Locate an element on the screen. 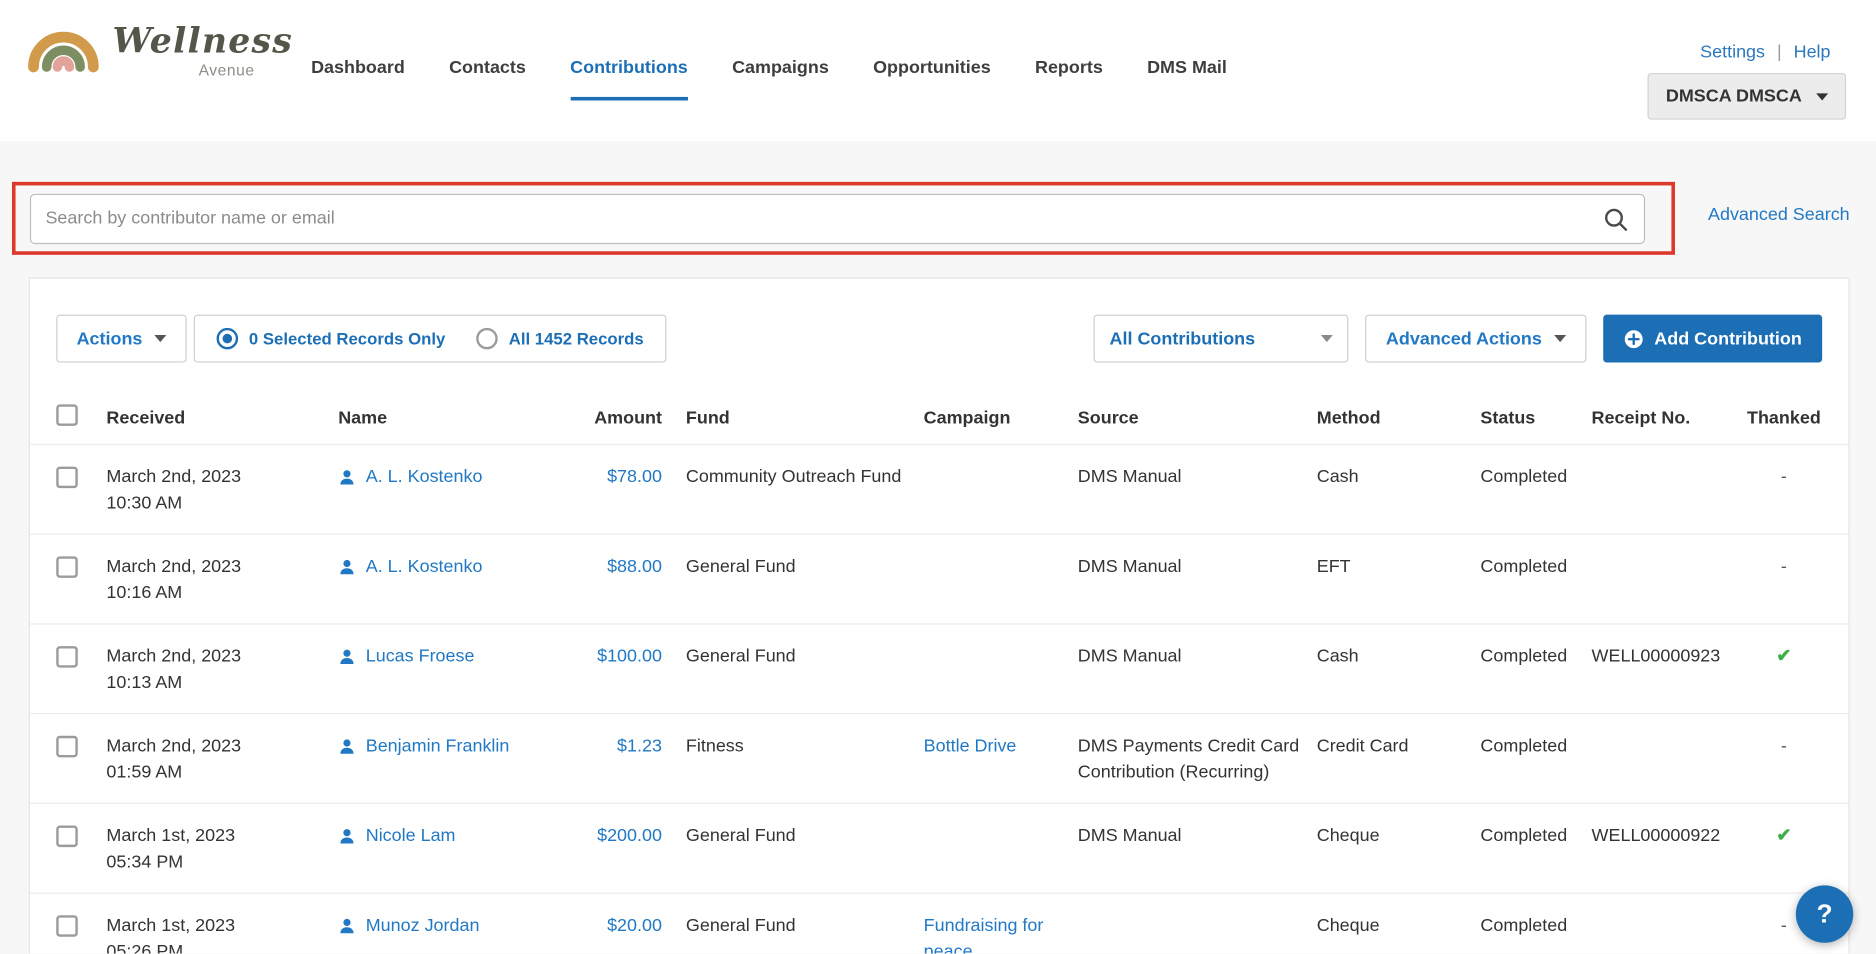 This screenshot has width=1876, height=954. nav-item-campaigns: Campaigns is located at coordinates (780, 78).